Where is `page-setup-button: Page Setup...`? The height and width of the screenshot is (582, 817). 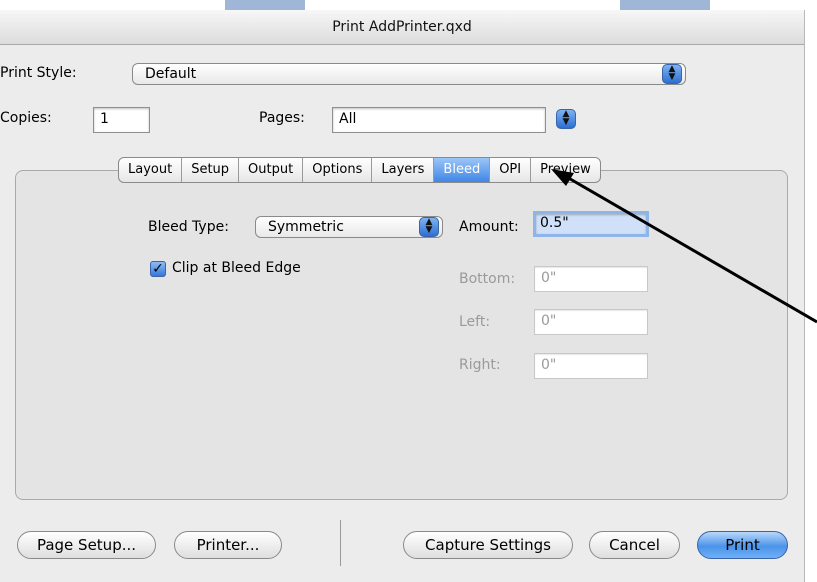 page-setup-button: Page Setup... is located at coordinates (86, 545).